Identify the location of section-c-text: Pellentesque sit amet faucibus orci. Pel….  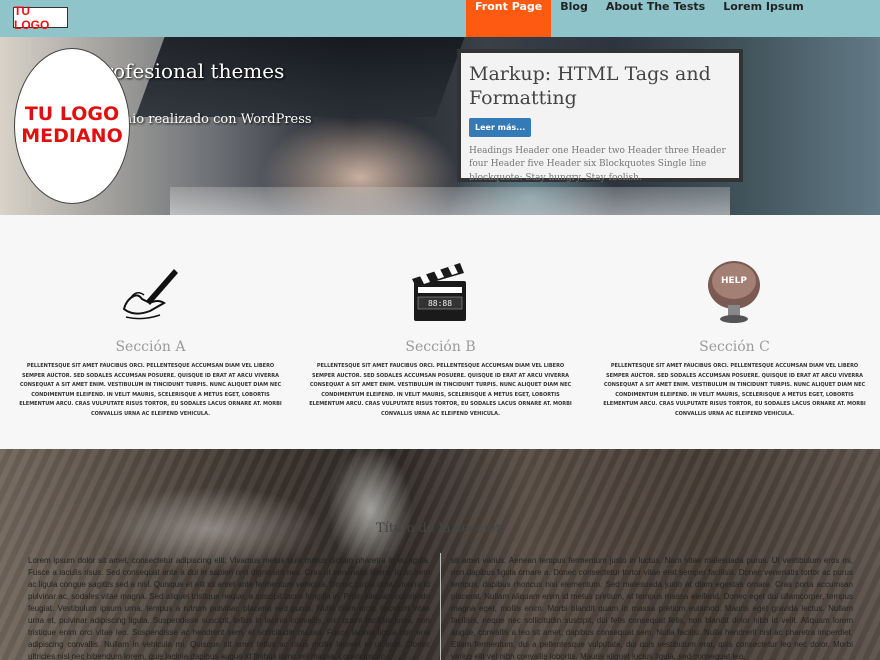
(734, 390).